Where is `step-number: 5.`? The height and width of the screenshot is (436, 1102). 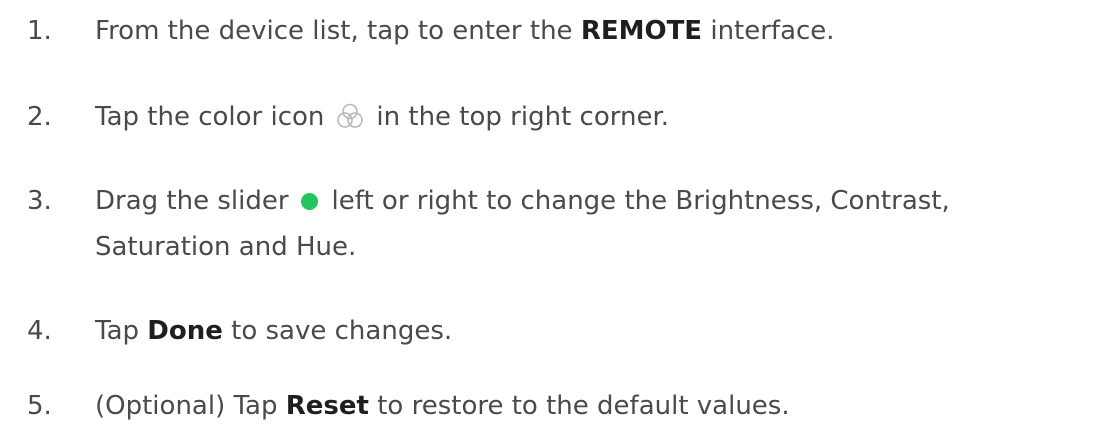
step-number: 5. is located at coordinates (39, 406).